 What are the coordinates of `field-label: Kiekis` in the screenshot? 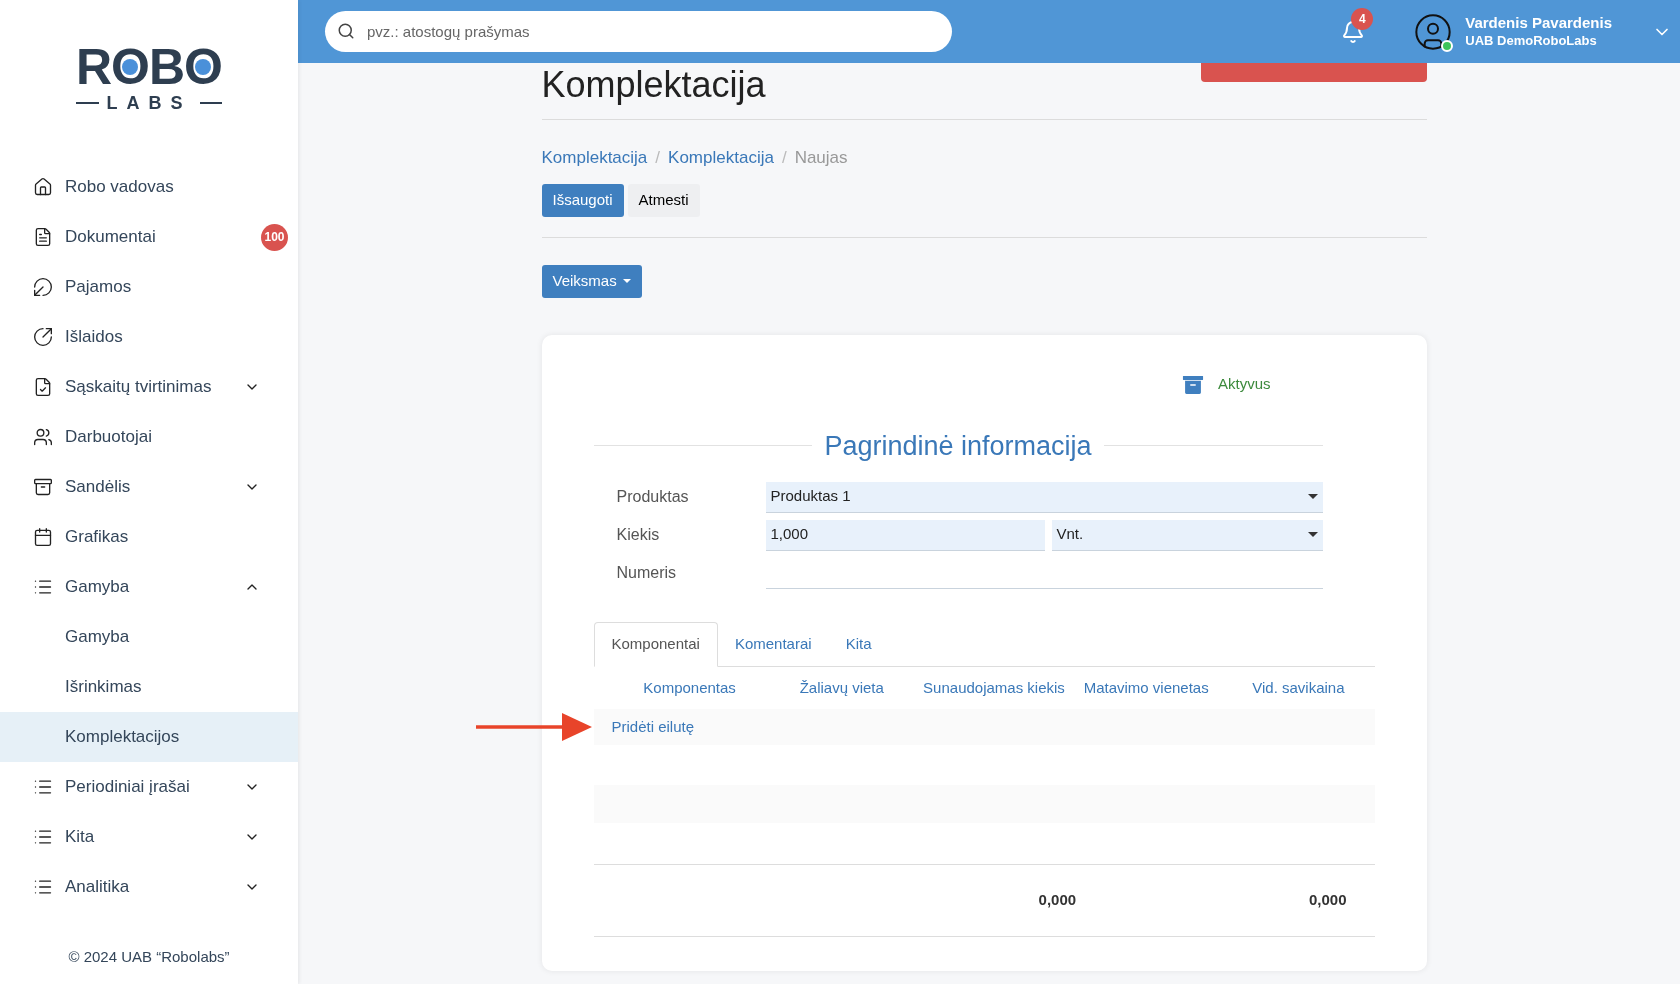 It's located at (638, 535).